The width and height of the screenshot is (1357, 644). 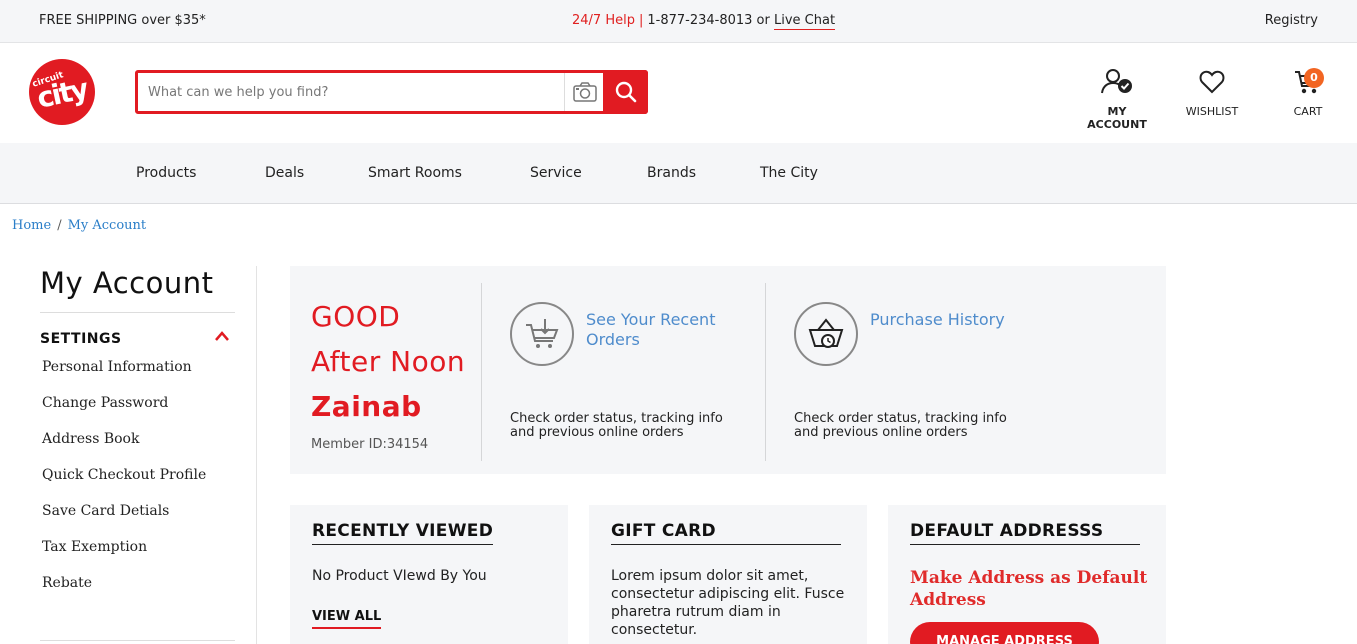 What do you see at coordinates (1025, 533) in the screenshot?
I see `default-address-title: DEFAULT ADDRESSS` at bounding box center [1025, 533].